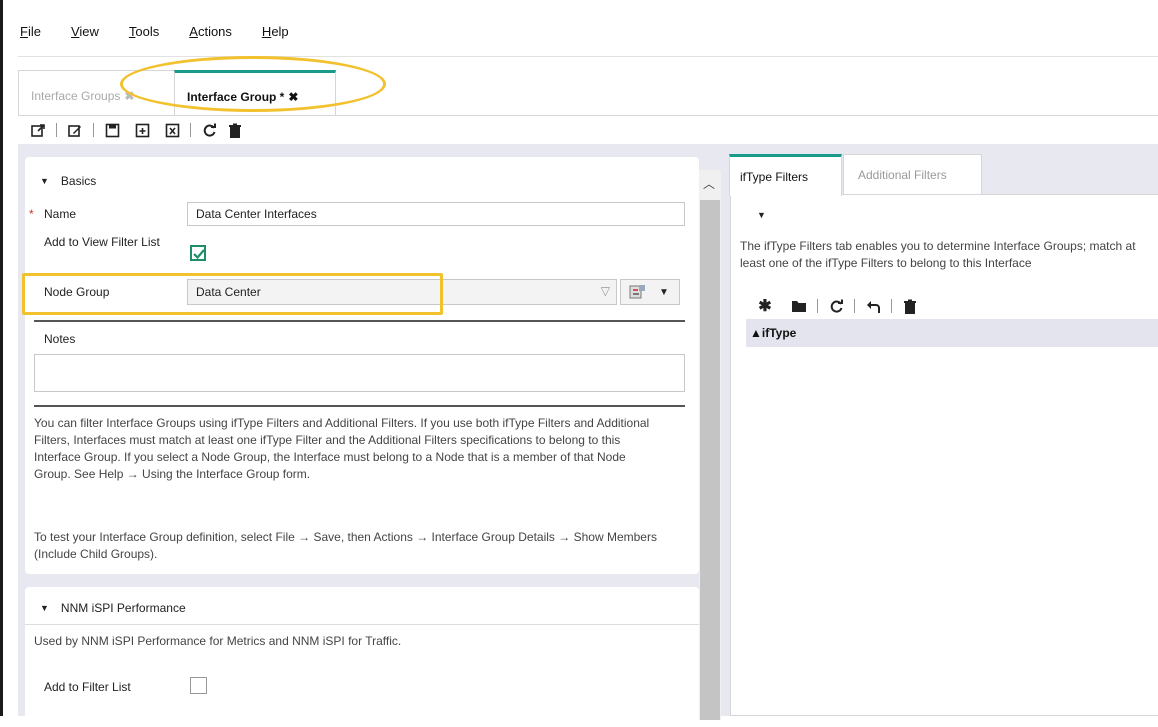  Describe the element at coordinates (75, 130) in the screenshot. I see `edit-icon` at that location.